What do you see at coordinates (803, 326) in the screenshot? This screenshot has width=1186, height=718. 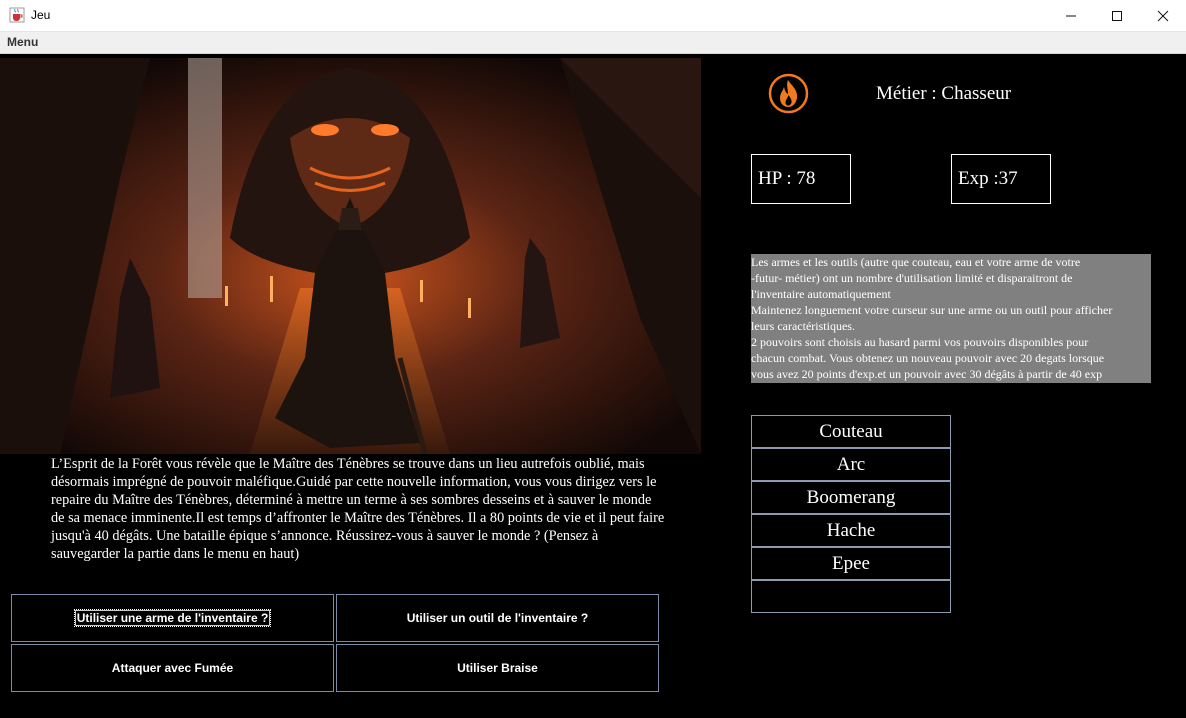 I see `info-line: leurs caractéristiques.` at bounding box center [803, 326].